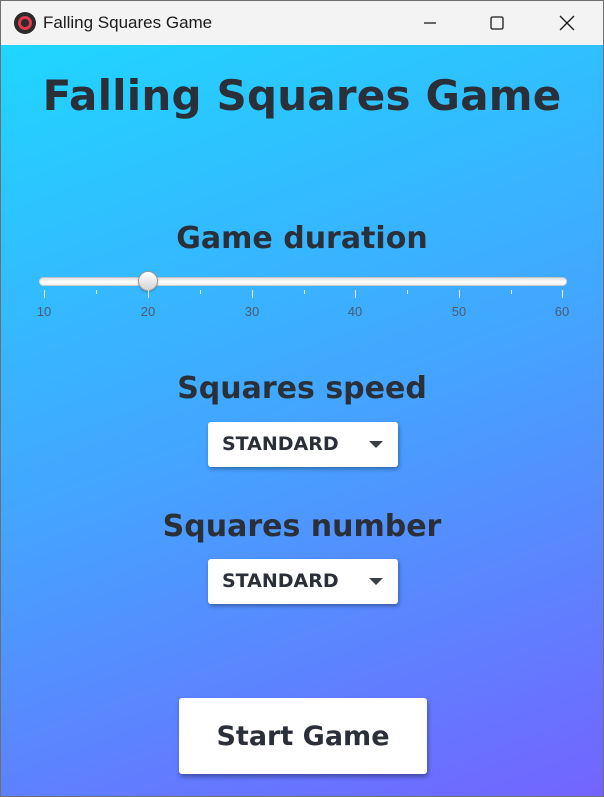  Describe the element at coordinates (252, 311) in the screenshot. I see `slider-tick-label: 30` at that location.